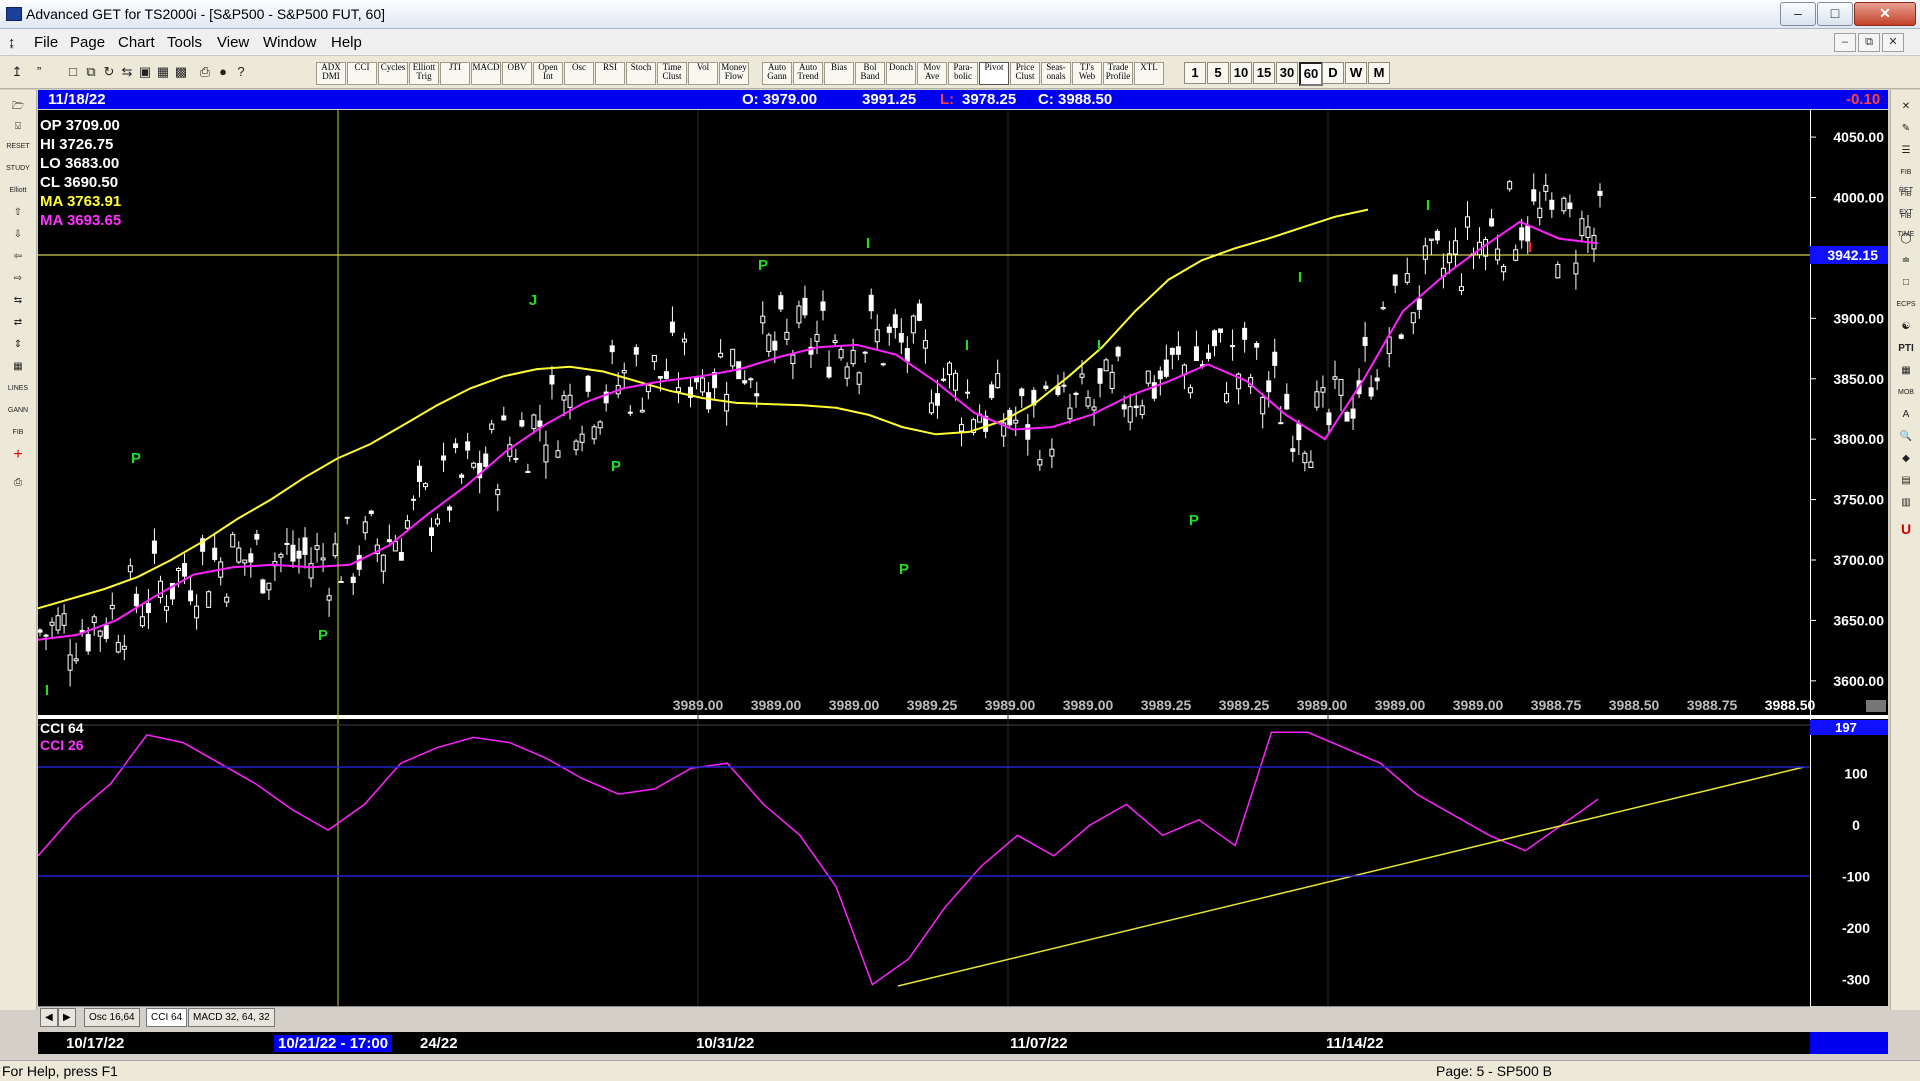 The width and height of the screenshot is (1920, 1081). Describe the element at coordinates (46, 42) in the screenshot. I see `menu-file: File` at that location.